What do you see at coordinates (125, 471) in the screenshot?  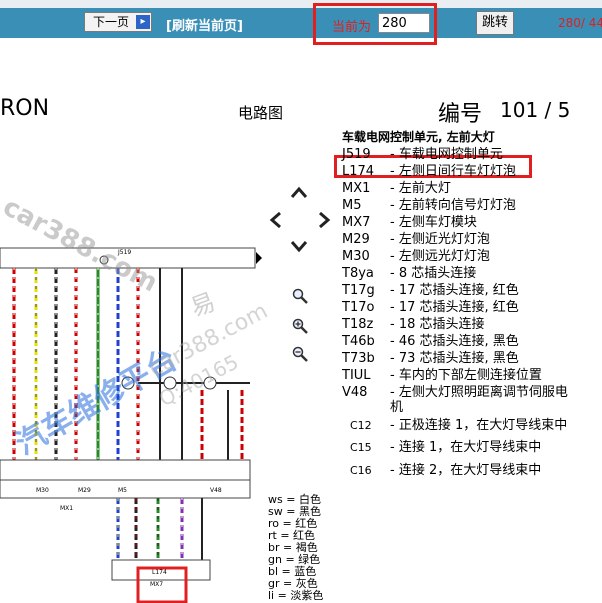 I see `mx1-box` at bounding box center [125, 471].